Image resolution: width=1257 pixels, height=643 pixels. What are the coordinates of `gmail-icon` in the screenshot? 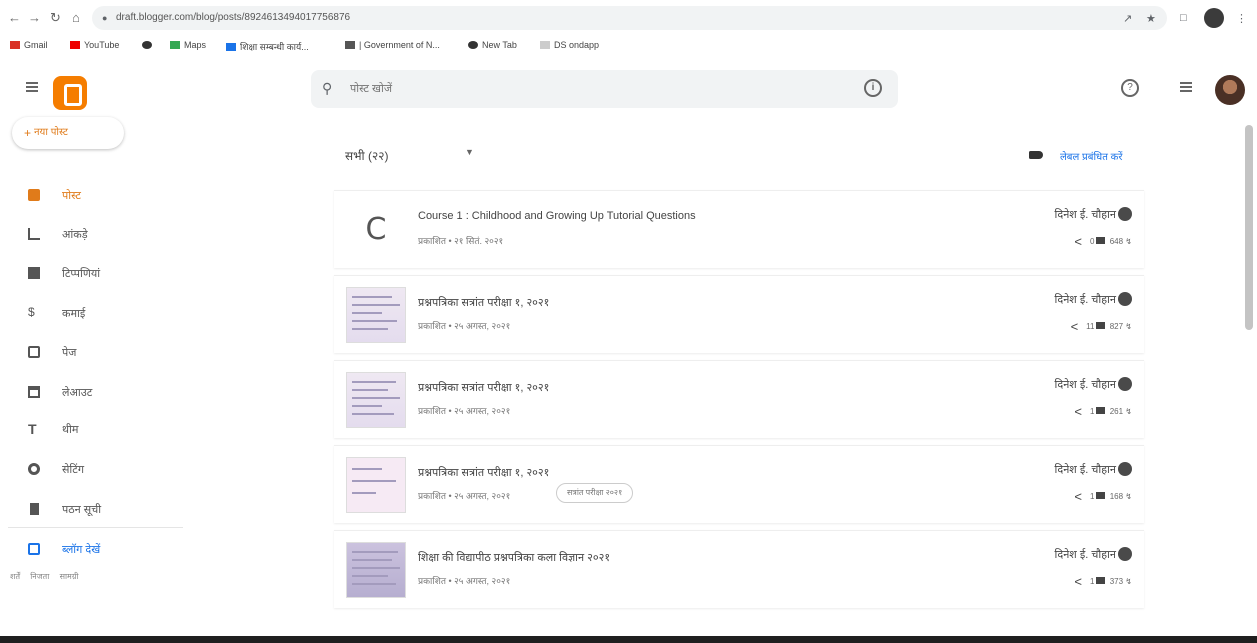 It's located at (15, 45).